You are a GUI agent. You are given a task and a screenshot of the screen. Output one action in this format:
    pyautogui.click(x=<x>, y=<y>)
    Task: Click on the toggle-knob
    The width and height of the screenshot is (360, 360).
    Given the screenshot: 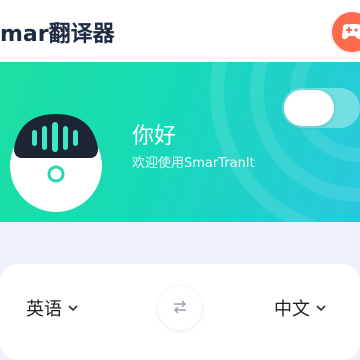 What is the action you would take?
    pyautogui.click(x=309, y=108)
    